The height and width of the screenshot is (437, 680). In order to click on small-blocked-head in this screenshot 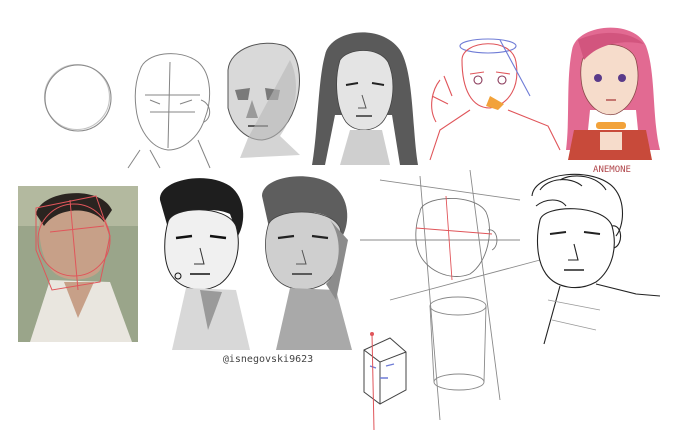, I will do `click(385, 381)`.